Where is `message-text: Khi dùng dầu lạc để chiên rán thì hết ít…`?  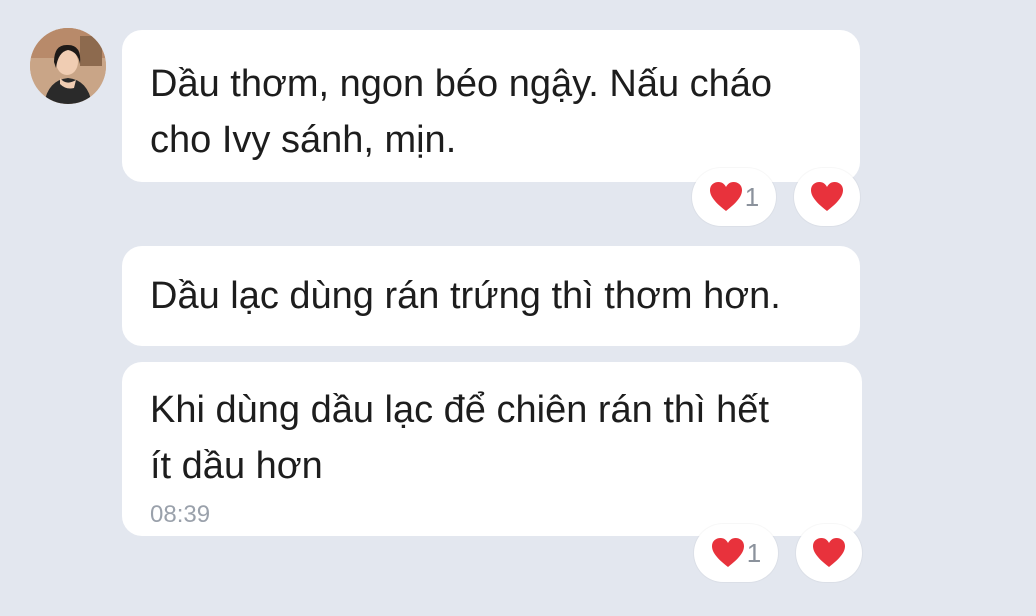 message-text: Khi dùng dầu lạc để chiên rán thì hết ít… is located at coordinates (460, 438).